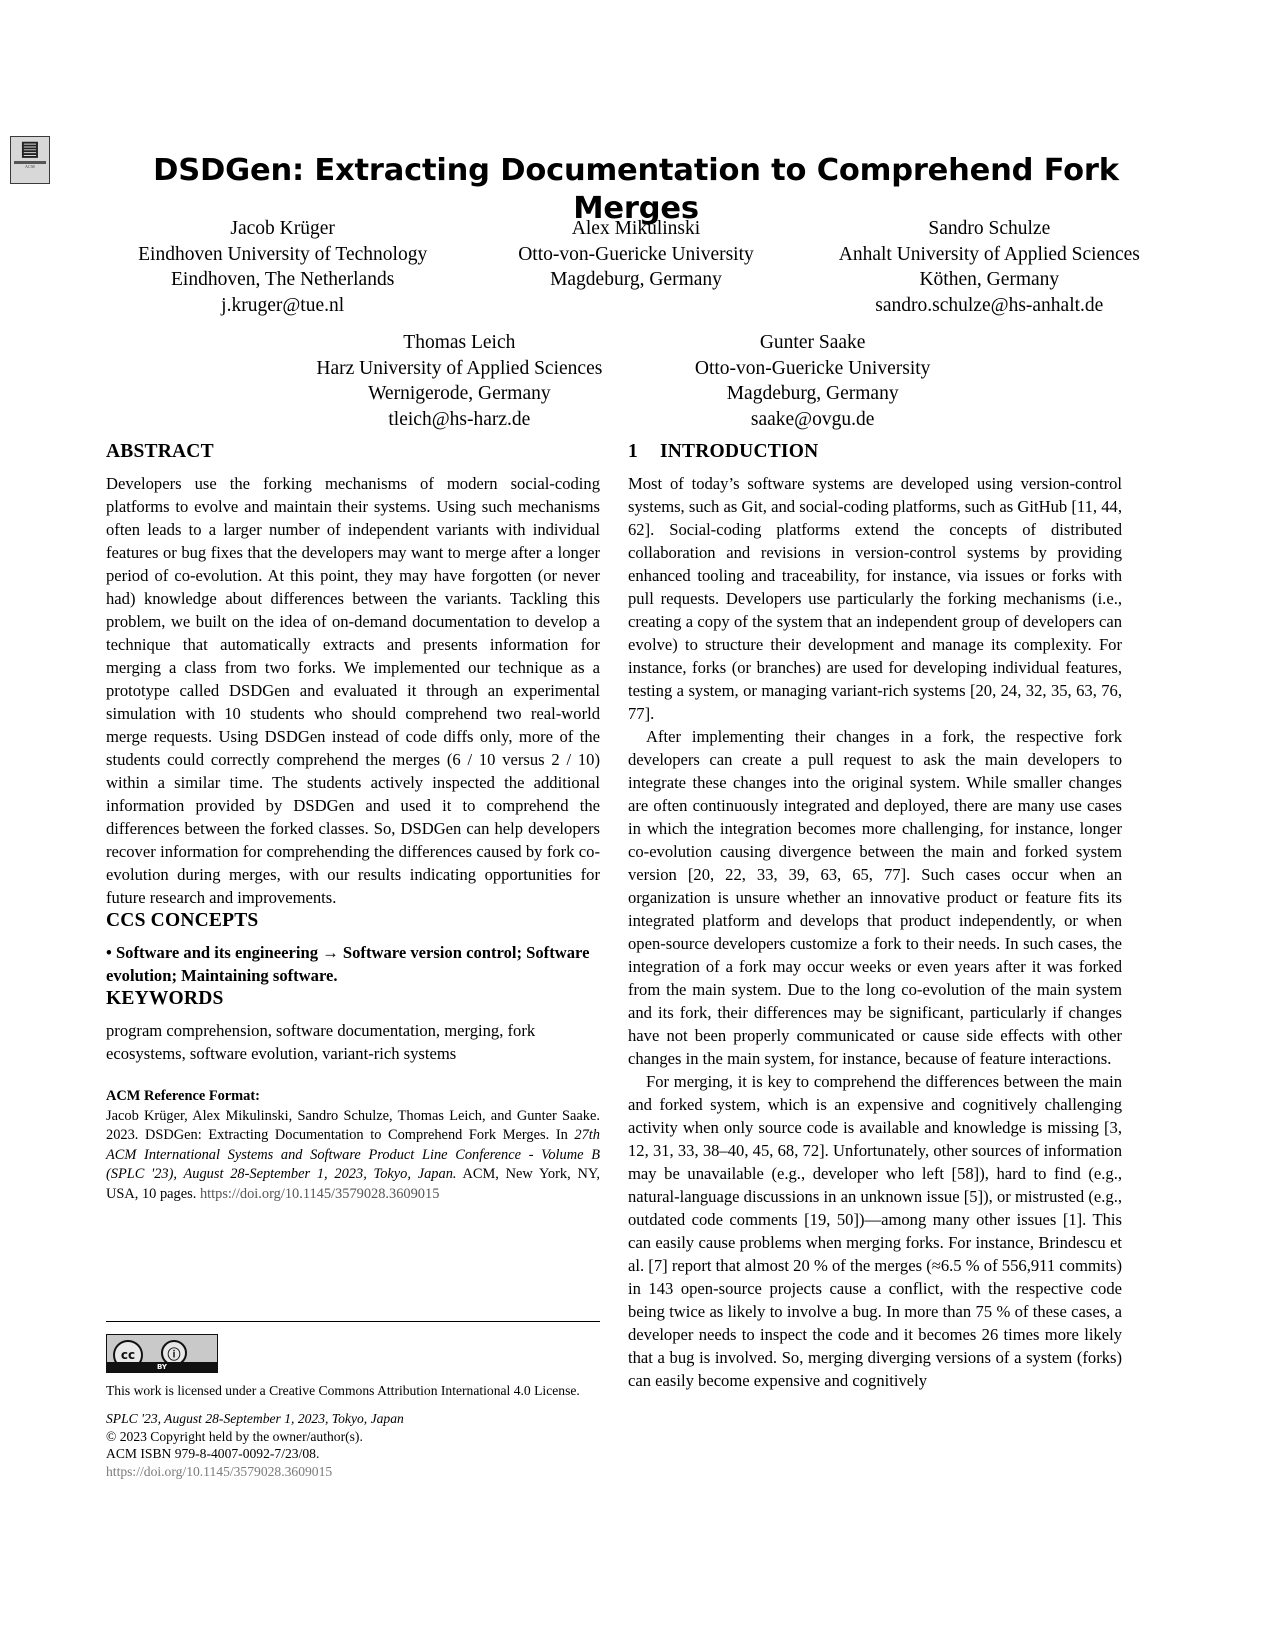  What do you see at coordinates (633, 451) in the screenshot?
I see `introduction-number: 1` at bounding box center [633, 451].